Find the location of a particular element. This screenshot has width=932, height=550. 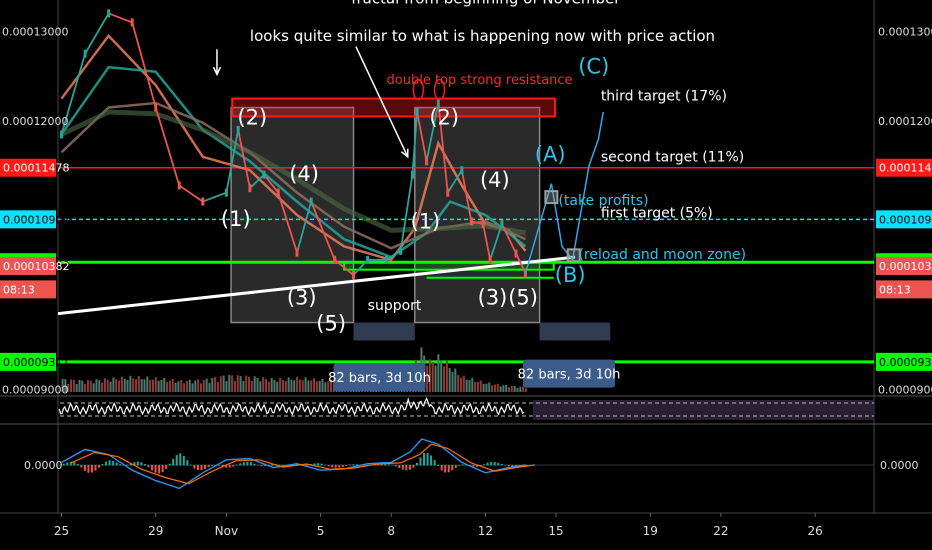

price-tick-label-left: 0.00009000 is located at coordinates (35, 390).